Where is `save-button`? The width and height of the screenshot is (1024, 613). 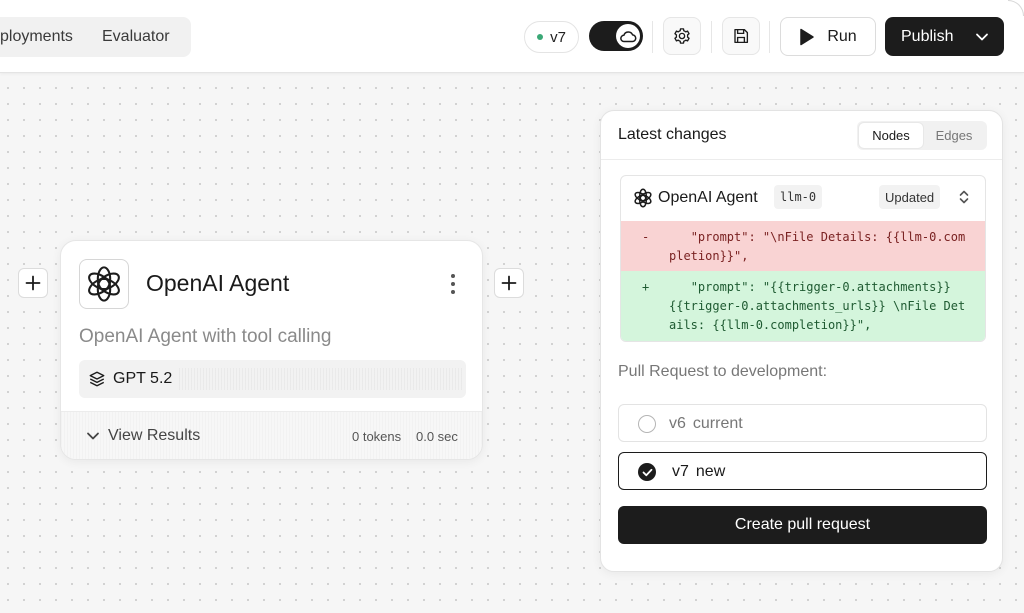 save-button is located at coordinates (741, 36).